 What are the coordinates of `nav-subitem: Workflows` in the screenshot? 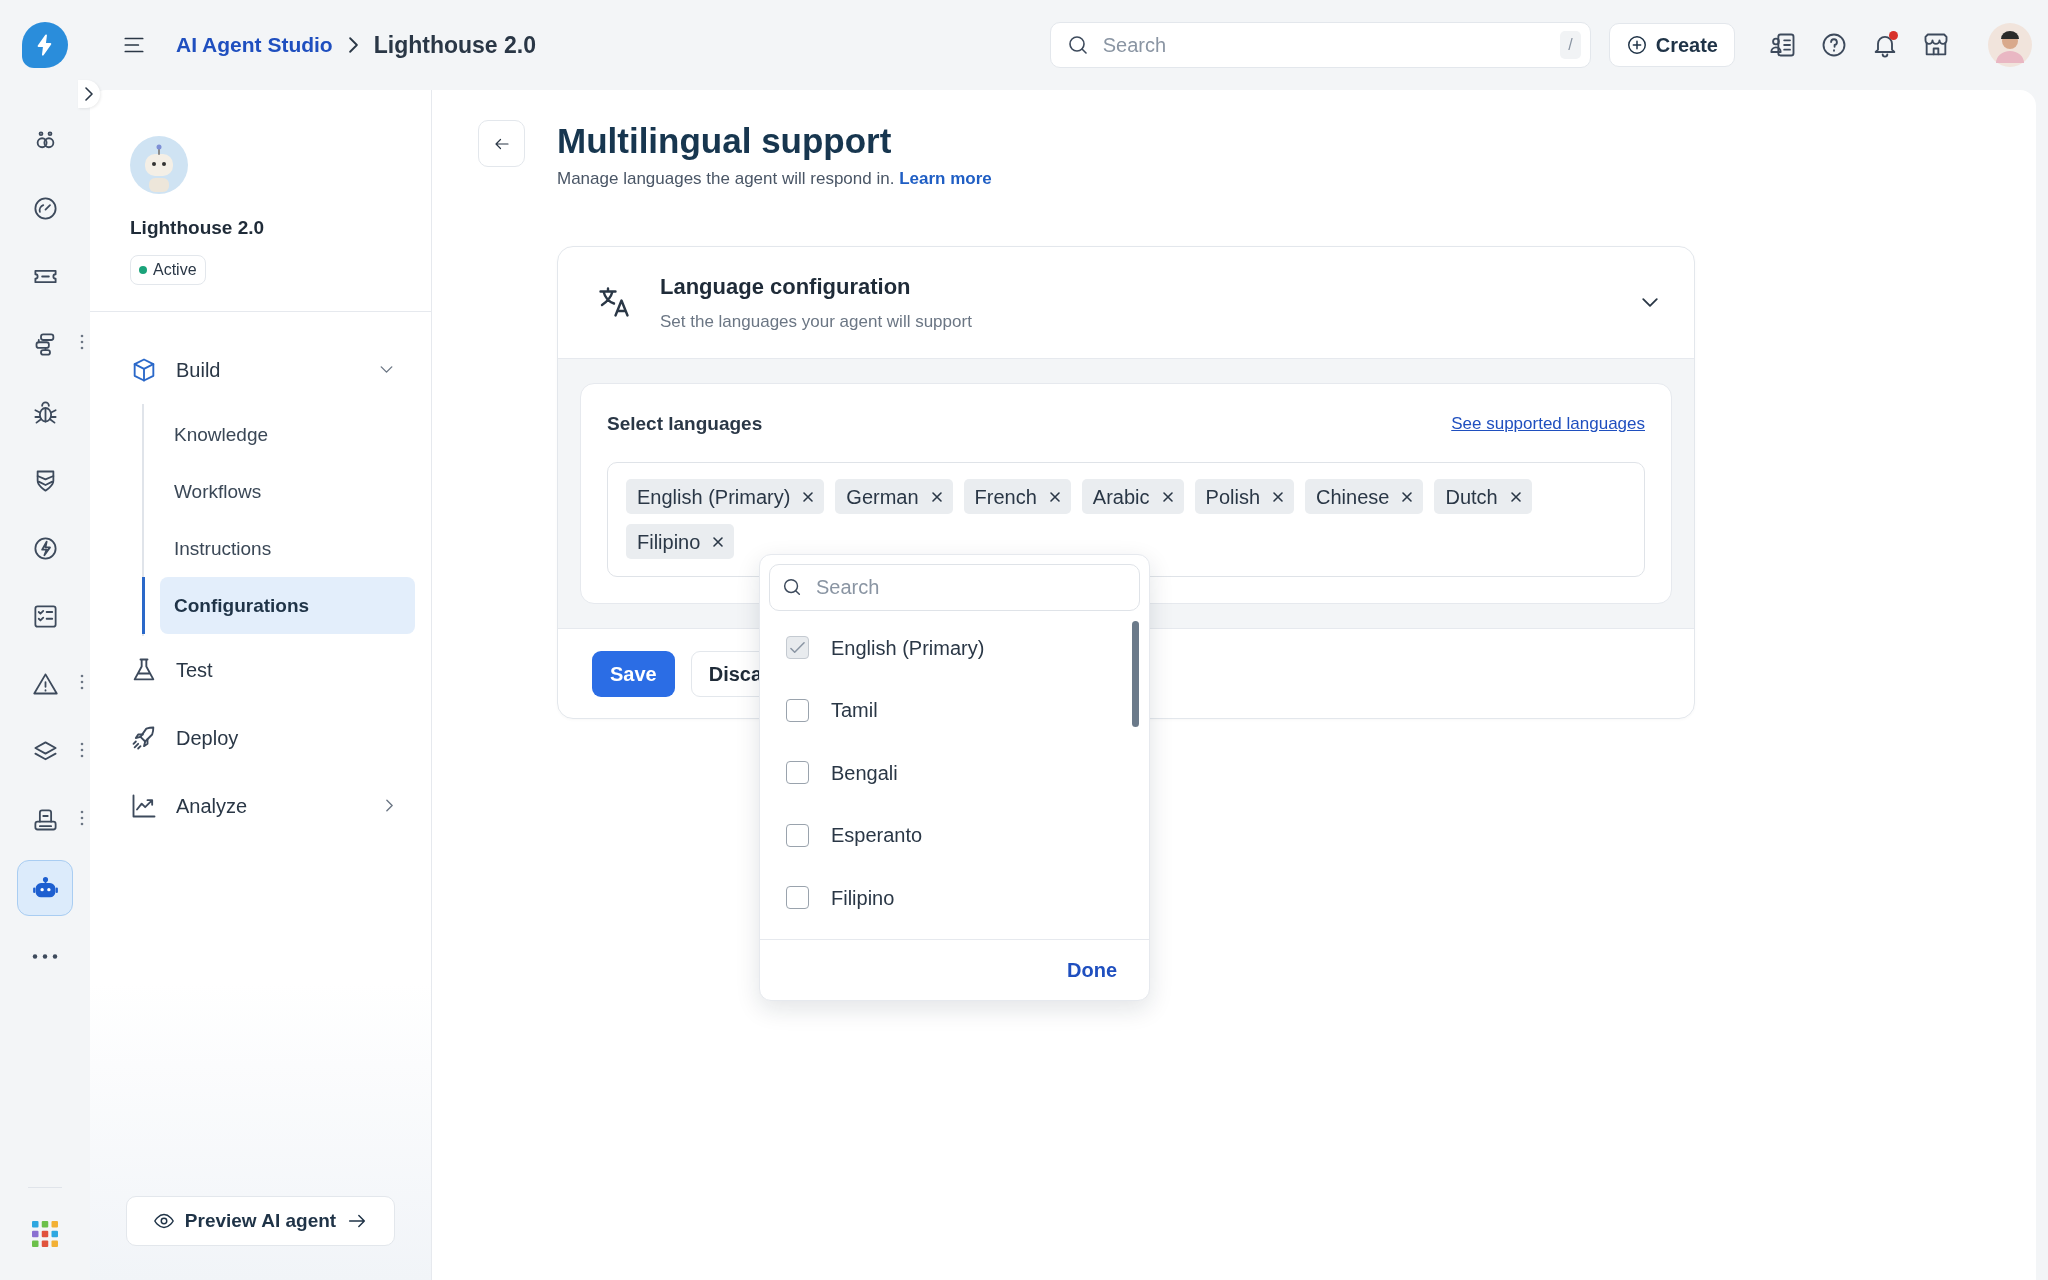 It's located at (287, 491).